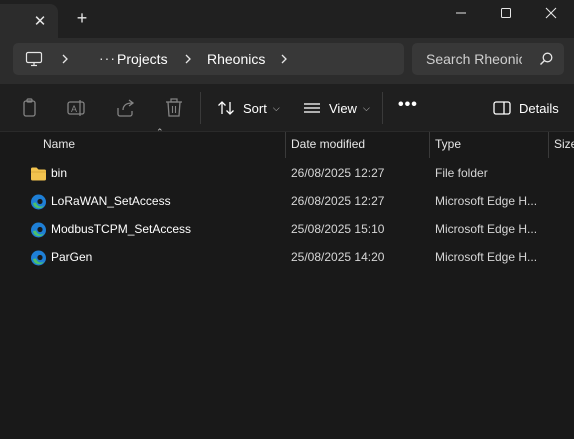 The image size is (574, 439). I want to click on active-tab: ✕, so click(29, 21).